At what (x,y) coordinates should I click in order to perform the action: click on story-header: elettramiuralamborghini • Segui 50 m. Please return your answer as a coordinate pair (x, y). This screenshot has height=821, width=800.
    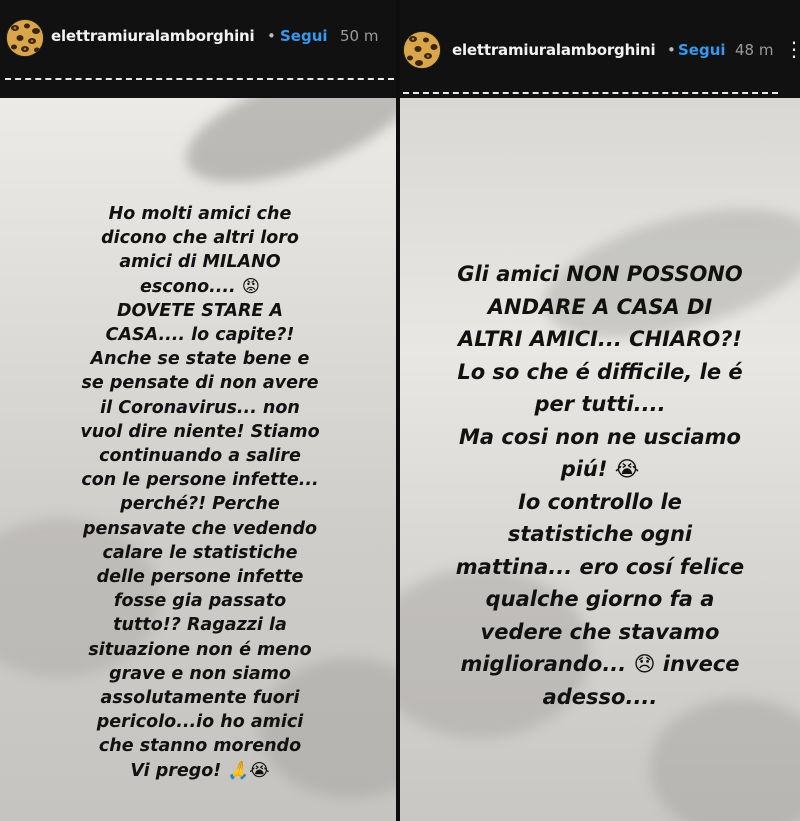
    Looking at the image, I should click on (200, 49).